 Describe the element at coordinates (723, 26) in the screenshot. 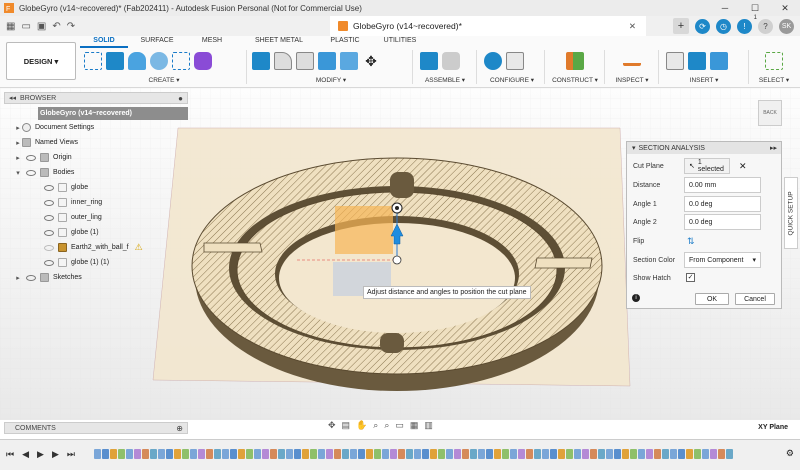

I see `job-status-icon: ◷` at that location.